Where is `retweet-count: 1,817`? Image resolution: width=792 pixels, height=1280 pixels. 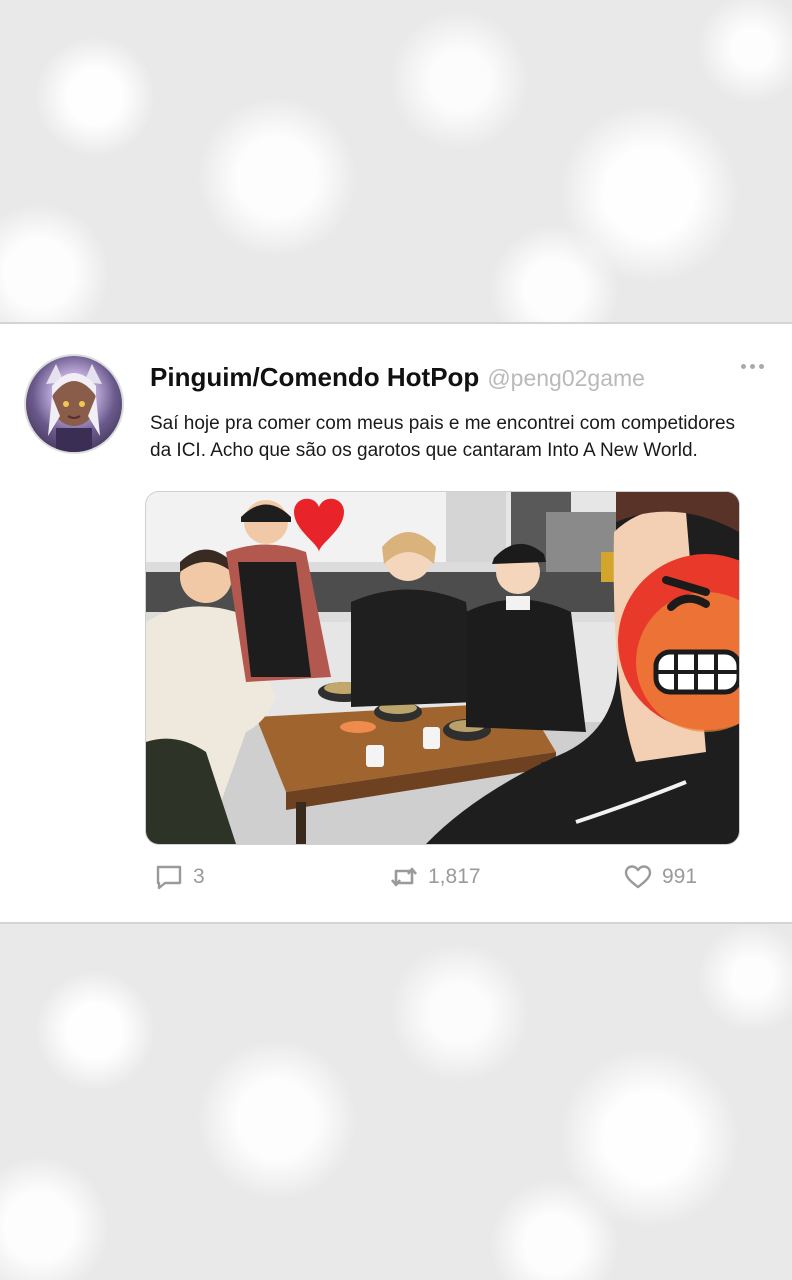
retweet-count: 1,817 is located at coordinates (454, 876).